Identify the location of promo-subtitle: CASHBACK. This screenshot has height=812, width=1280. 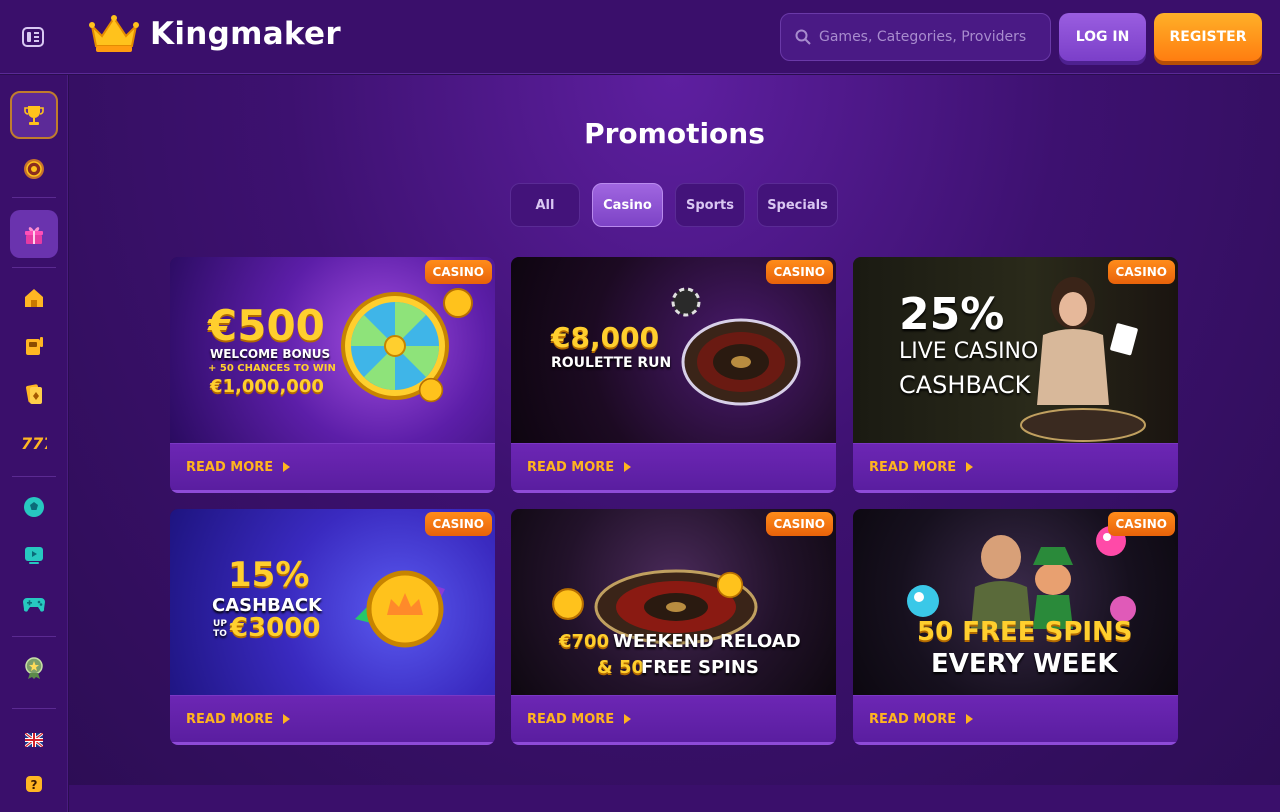
(965, 385).